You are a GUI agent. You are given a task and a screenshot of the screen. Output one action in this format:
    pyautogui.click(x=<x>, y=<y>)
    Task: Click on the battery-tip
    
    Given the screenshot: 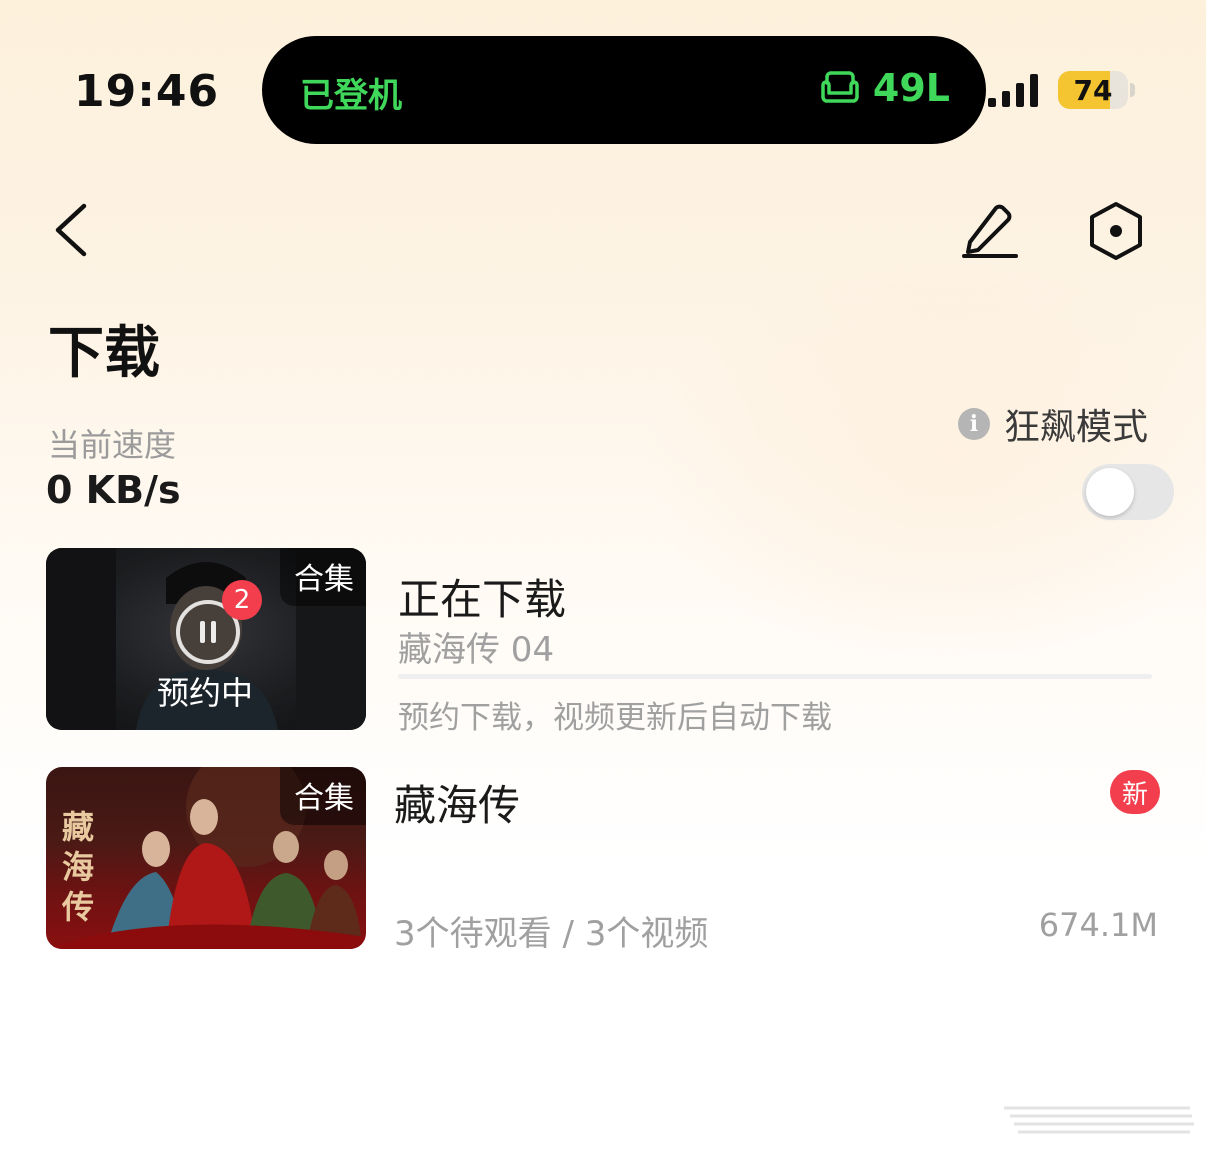 What is the action you would take?
    pyautogui.click(x=1132, y=90)
    